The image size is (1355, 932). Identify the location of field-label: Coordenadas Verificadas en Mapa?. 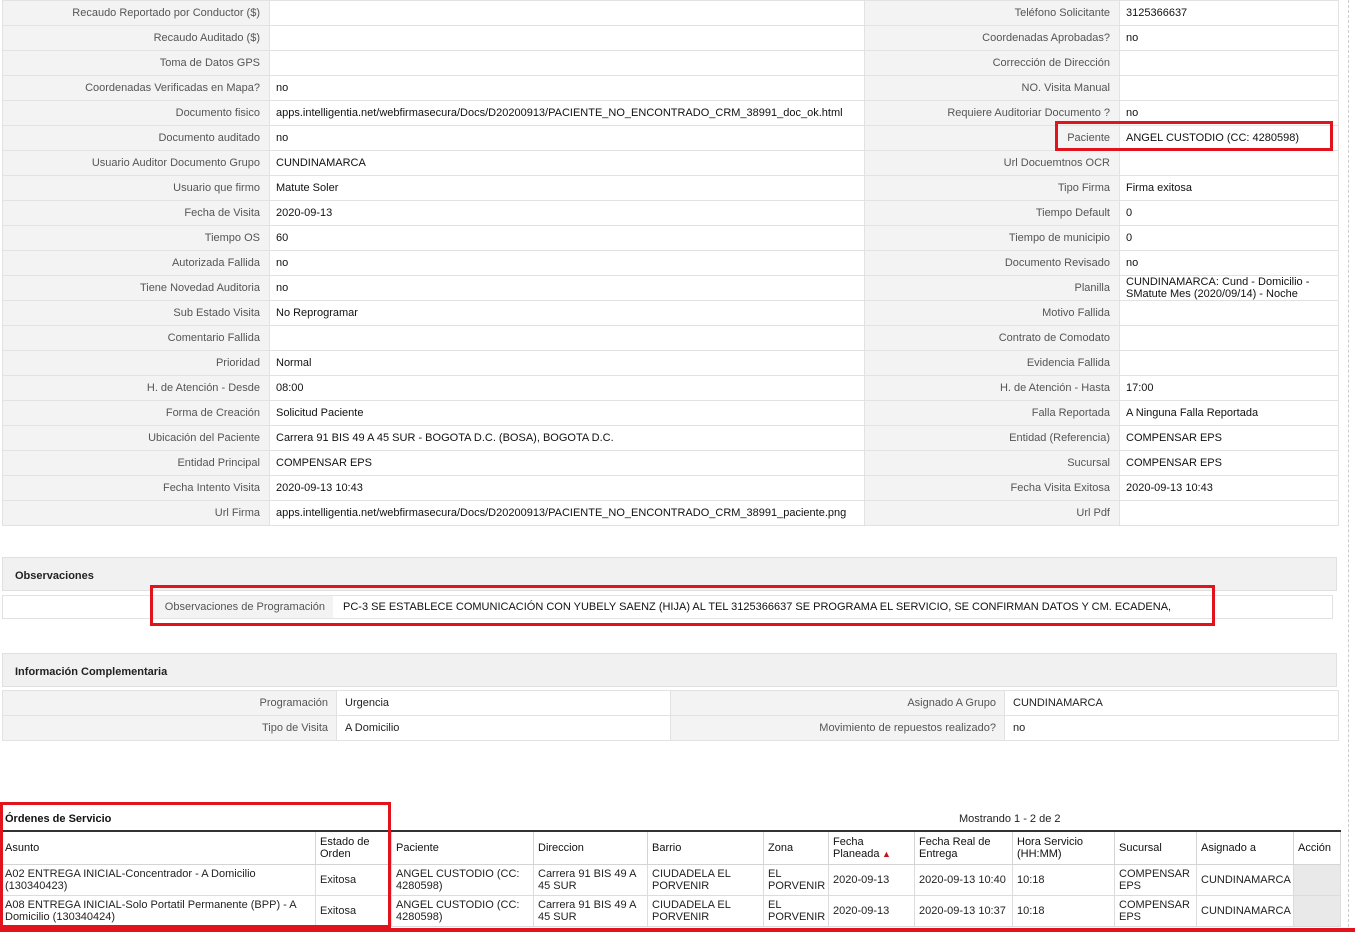
(136, 88).